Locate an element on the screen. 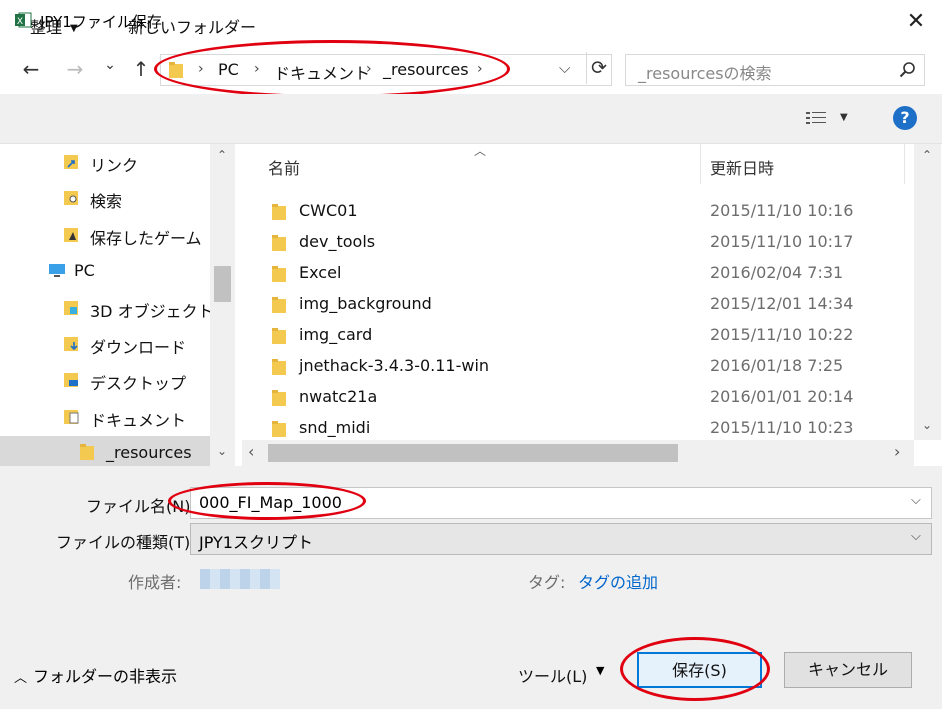 The width and height of the screenshot is (942, 709). file-name: img_background is located at coordinates (365, 303).